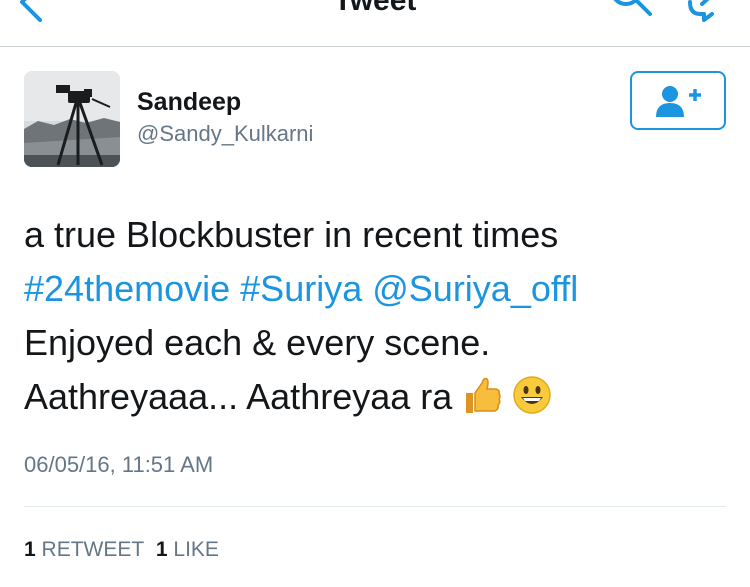 The width and height of the screenshot is (750, 587). I want to click on navigation-bar: Tweet, so click(375, 23).